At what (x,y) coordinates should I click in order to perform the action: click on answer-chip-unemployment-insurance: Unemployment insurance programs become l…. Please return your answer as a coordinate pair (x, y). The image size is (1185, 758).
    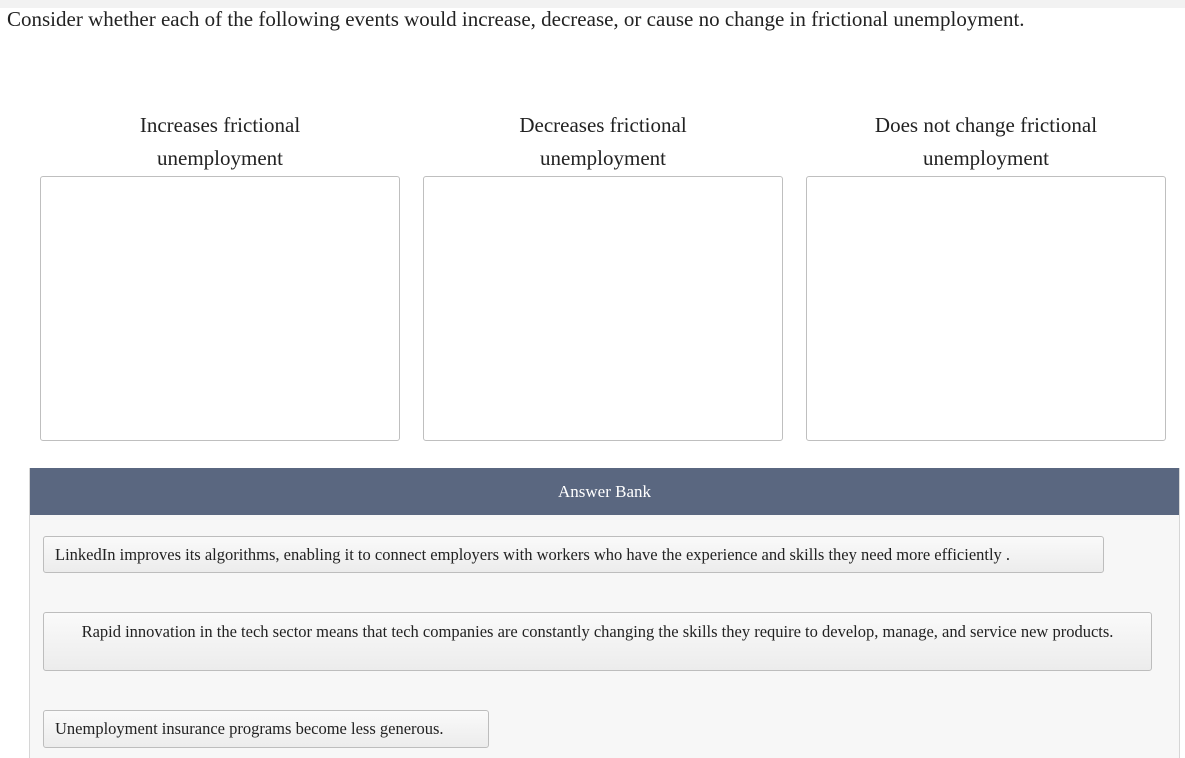
    Looking at the image, I should click on (266, 729).